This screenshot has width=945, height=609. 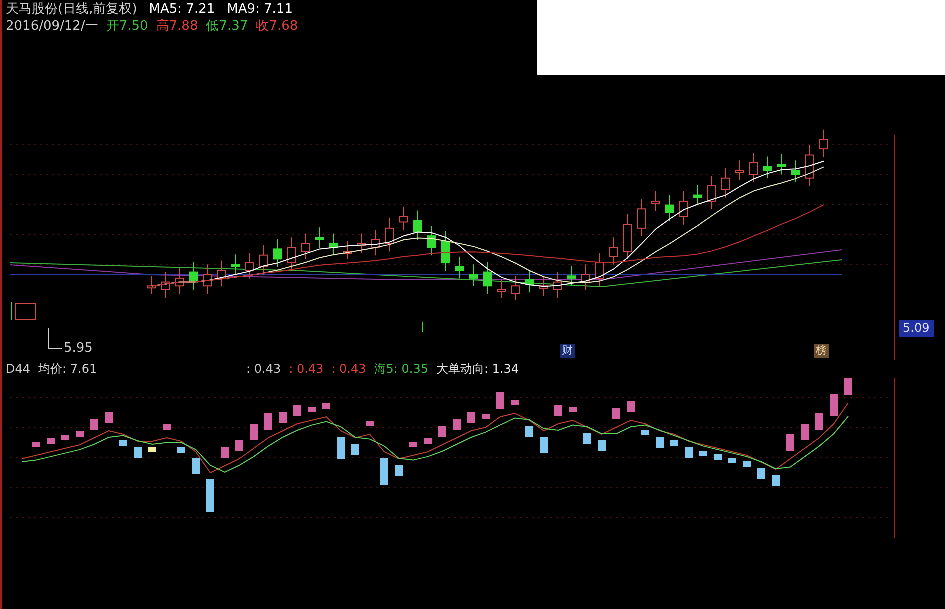 What do you see at coordinates (55, 339) in the screenshot?
I see `low-marker-icon` at bounding box center [55, 339].